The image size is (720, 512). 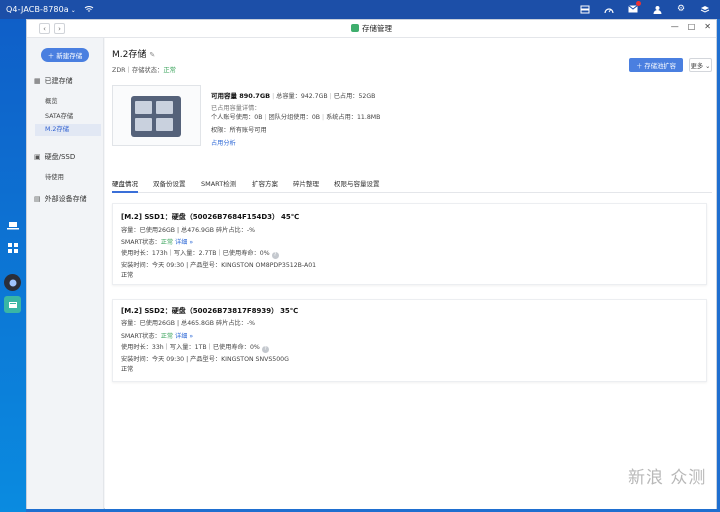 I want to click on app-circle-icon, so click(x=12, y=282).